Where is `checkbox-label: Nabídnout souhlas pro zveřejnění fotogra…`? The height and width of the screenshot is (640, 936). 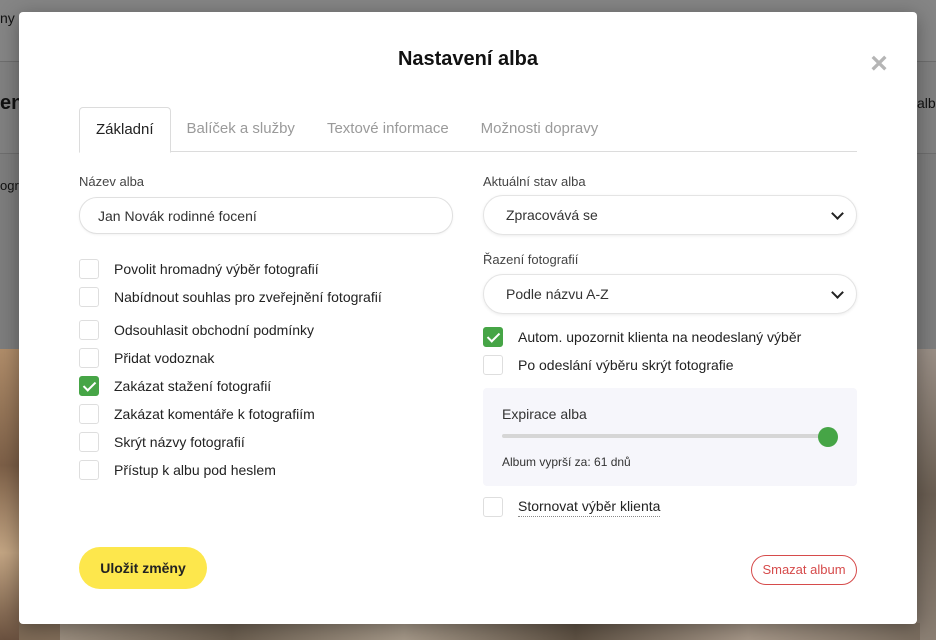
checkbox-label: Nabídnout souhlas pro zveřejnění fotogra… is located at coordinates (248, 297).